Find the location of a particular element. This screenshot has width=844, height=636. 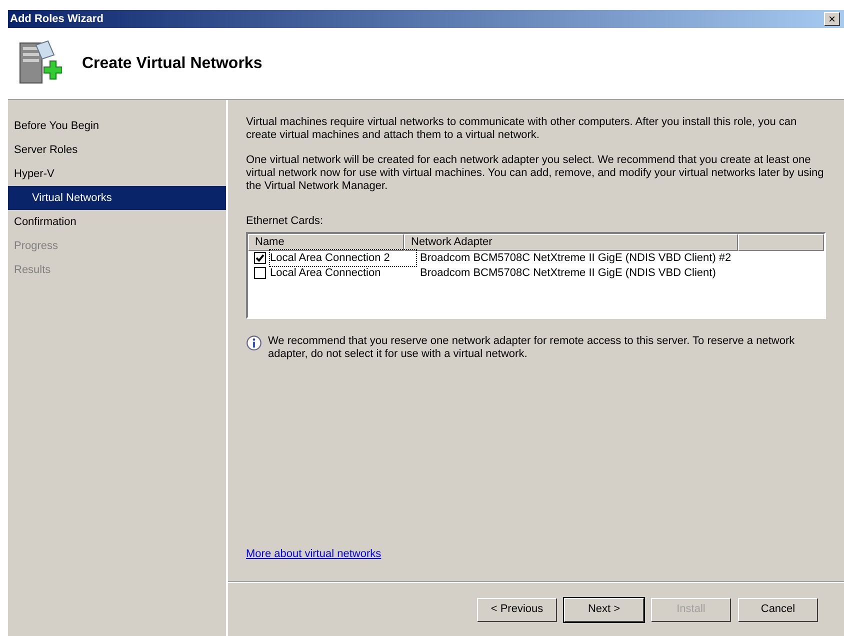

page-heading: Create Virtual Networks is located at coordinates (172, 64).